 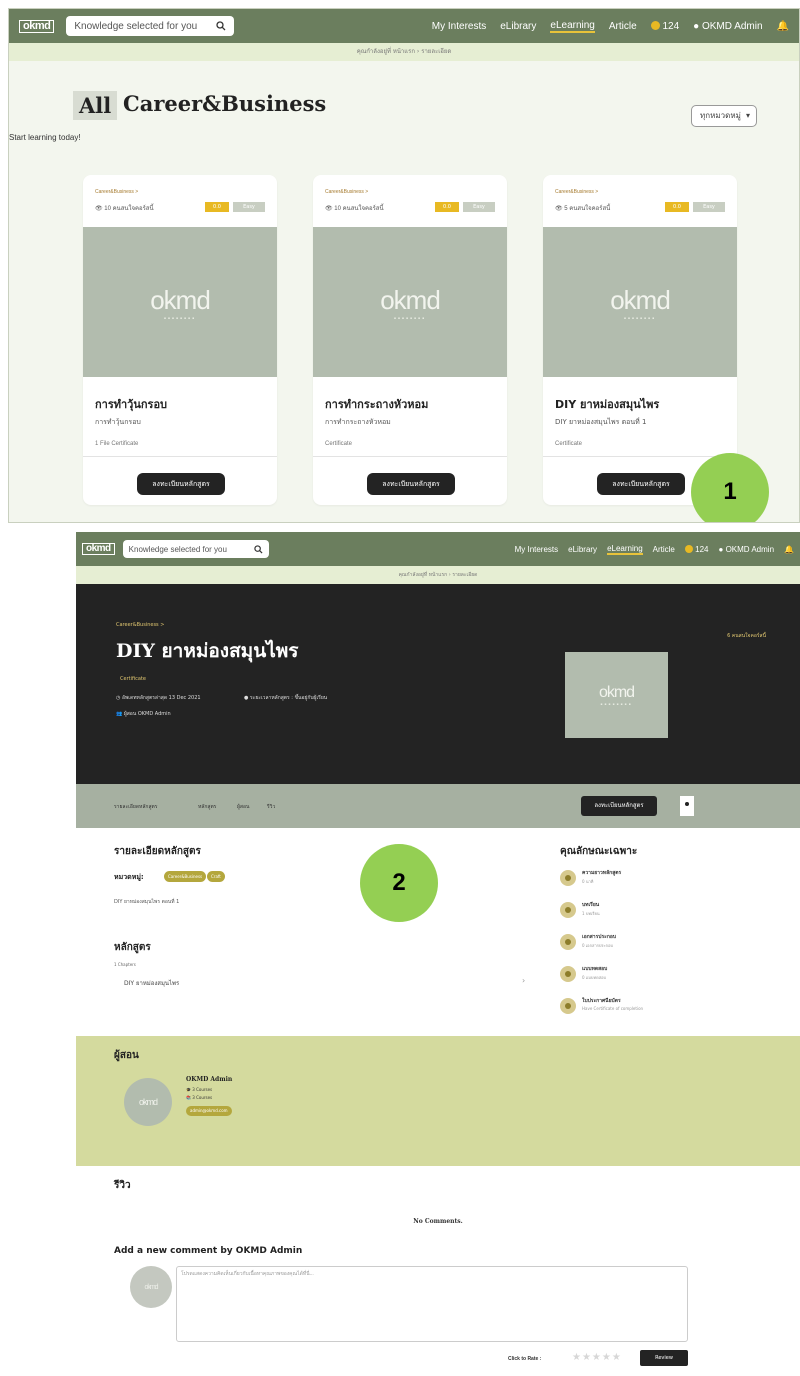 What do you see at coordinates (151, 983) in the screenshot?
I see `chapter-item: DIY ยาหม่องสมุนไพร` at bounding box center [151, 983].